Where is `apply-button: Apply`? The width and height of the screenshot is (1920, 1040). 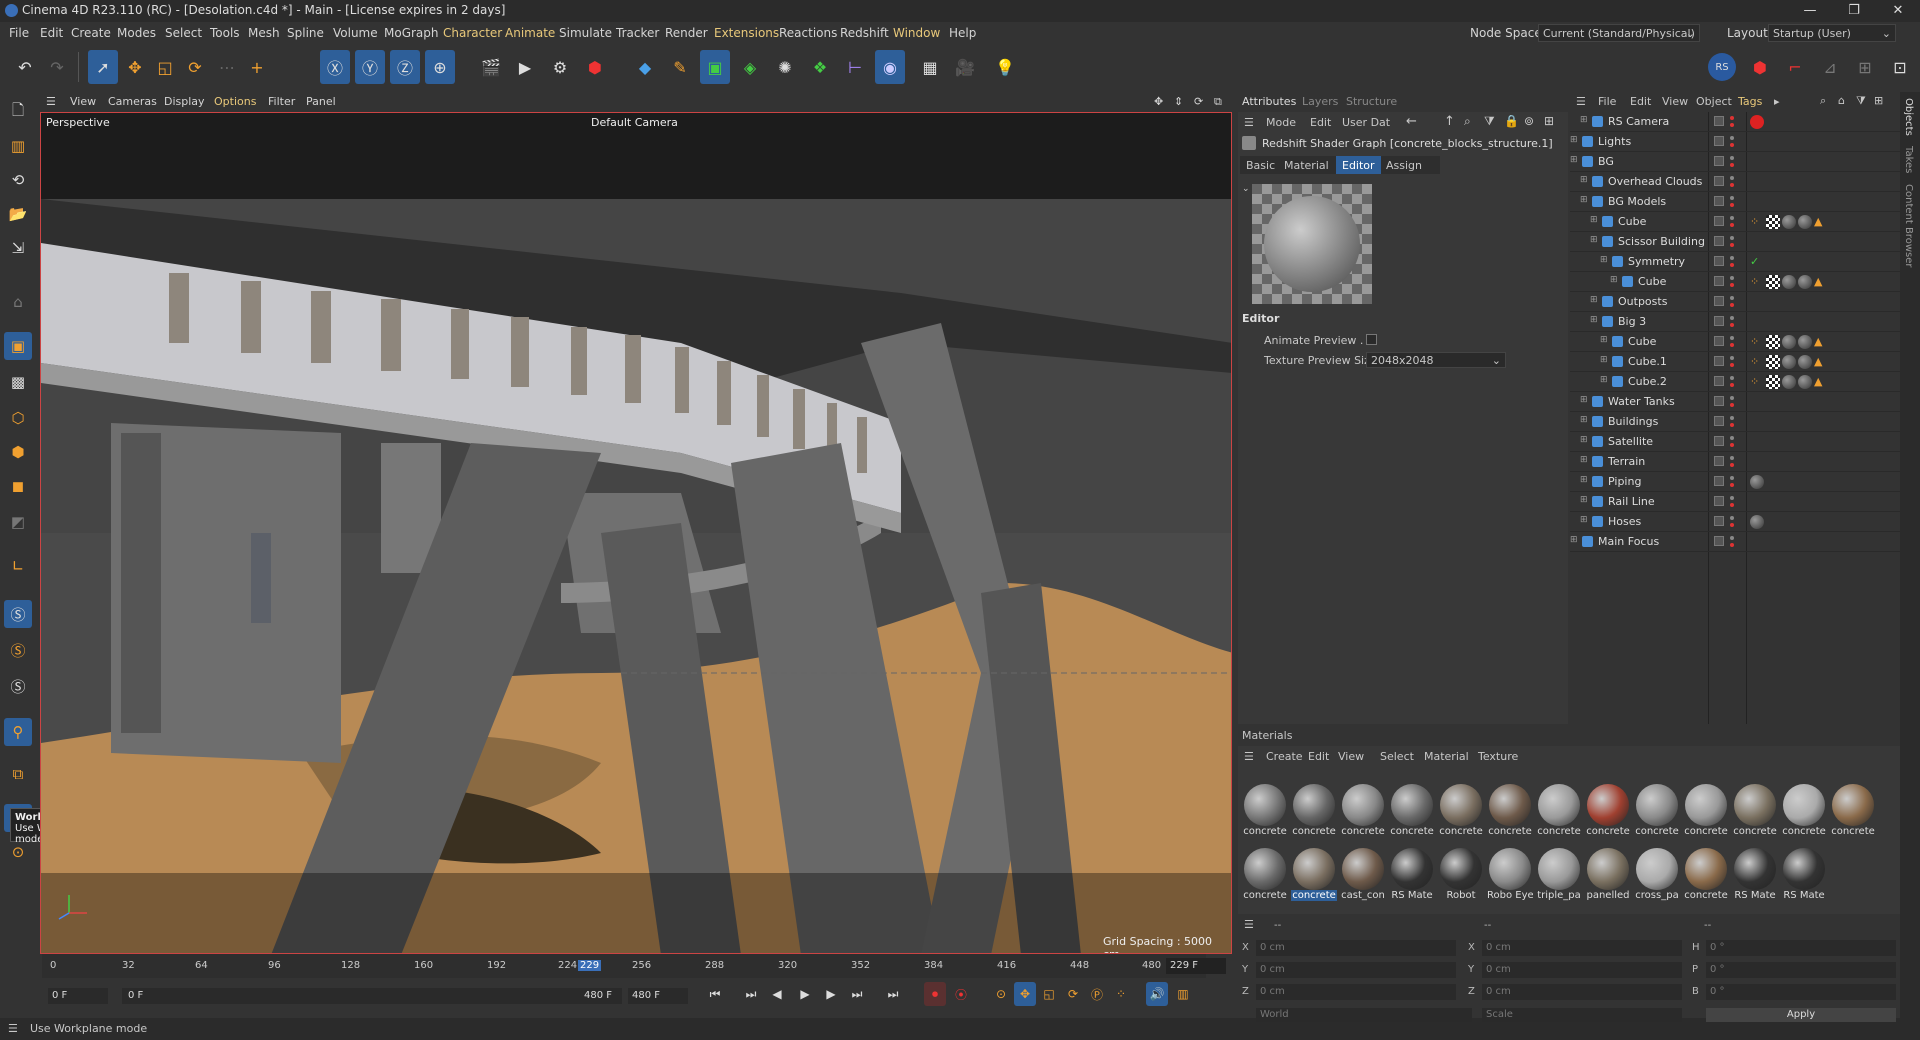
apply-button: Apply is located at coordinates (1801, 1015).